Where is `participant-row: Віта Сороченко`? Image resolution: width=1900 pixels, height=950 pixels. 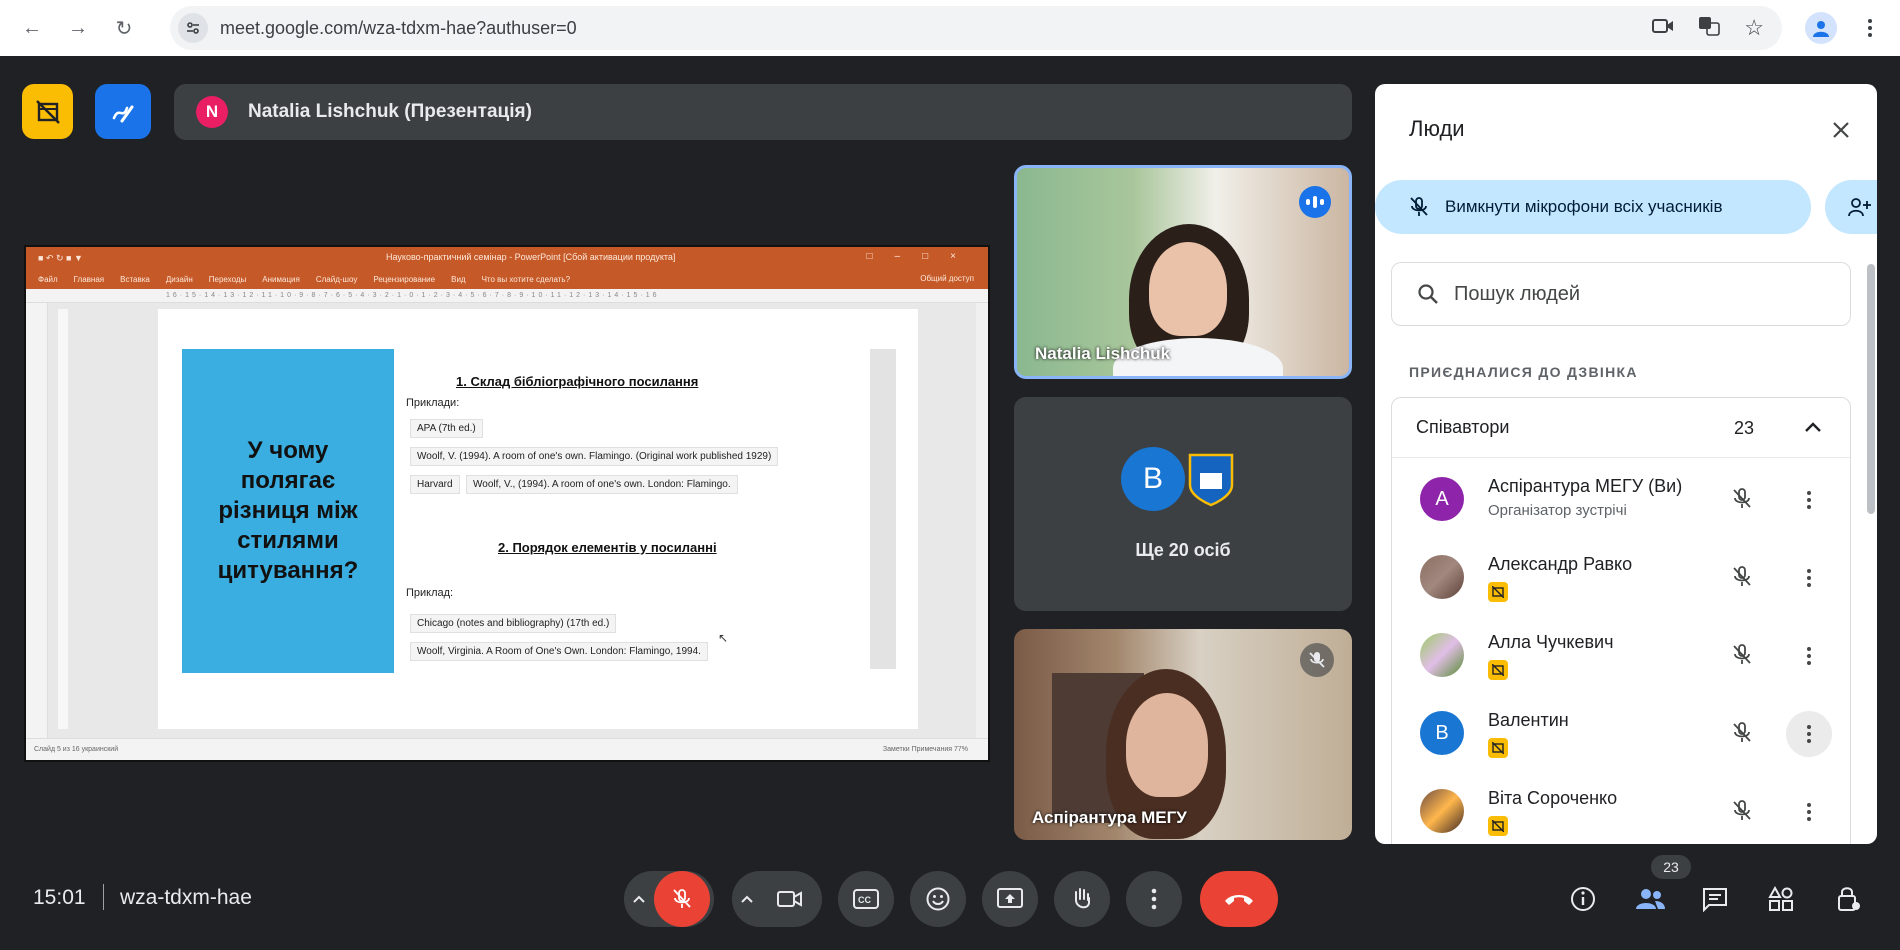
participant-row: Віта Сороченко is located at coordinates (1622, 808).